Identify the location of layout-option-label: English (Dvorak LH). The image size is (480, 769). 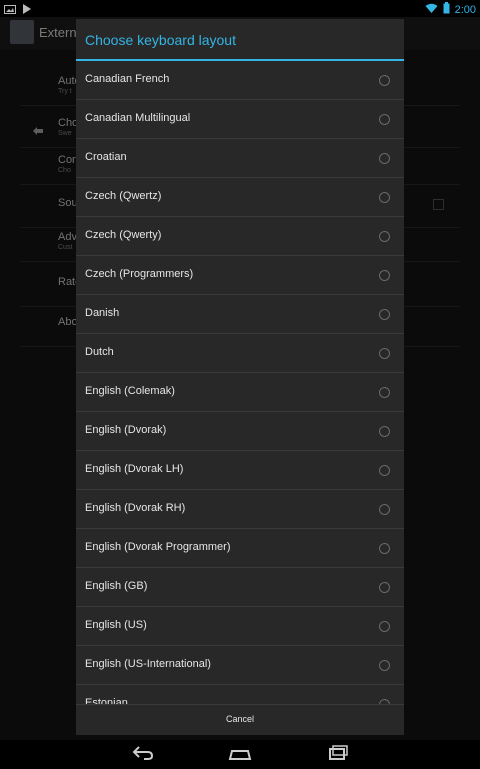
(134, 469).